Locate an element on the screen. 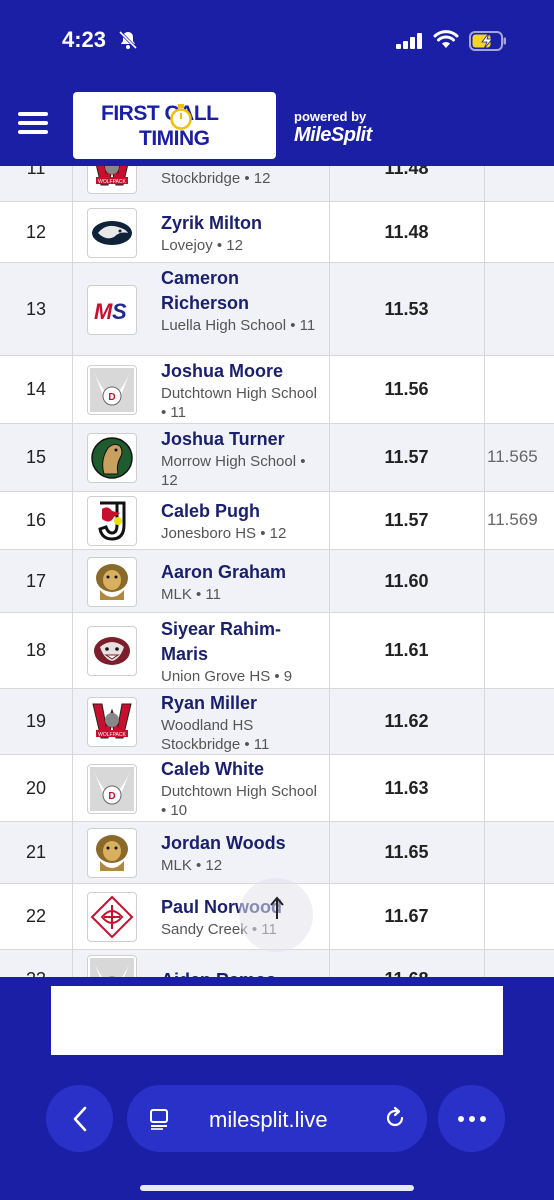  athlete-info: Aiden Ramos is located at coordinates (241, 973).